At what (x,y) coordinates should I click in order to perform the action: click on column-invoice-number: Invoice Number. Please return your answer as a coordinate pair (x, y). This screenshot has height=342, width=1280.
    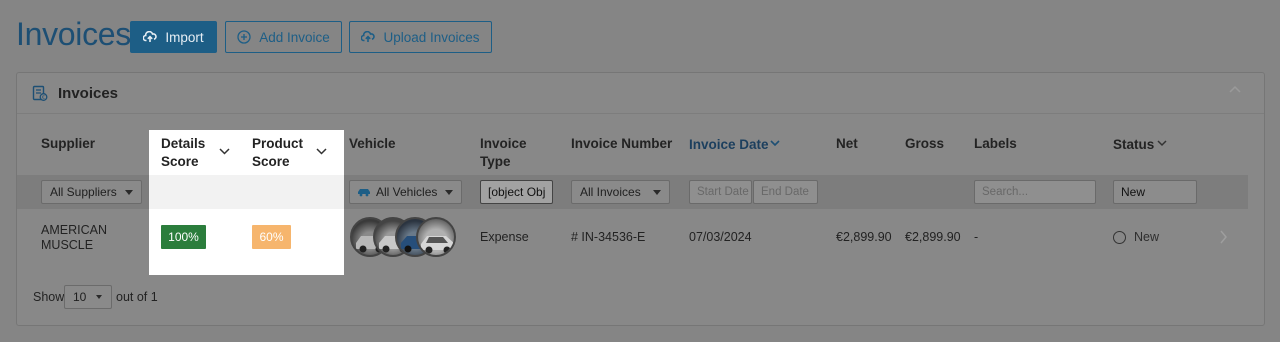
    Looking at the image, I should click on (621, 144).